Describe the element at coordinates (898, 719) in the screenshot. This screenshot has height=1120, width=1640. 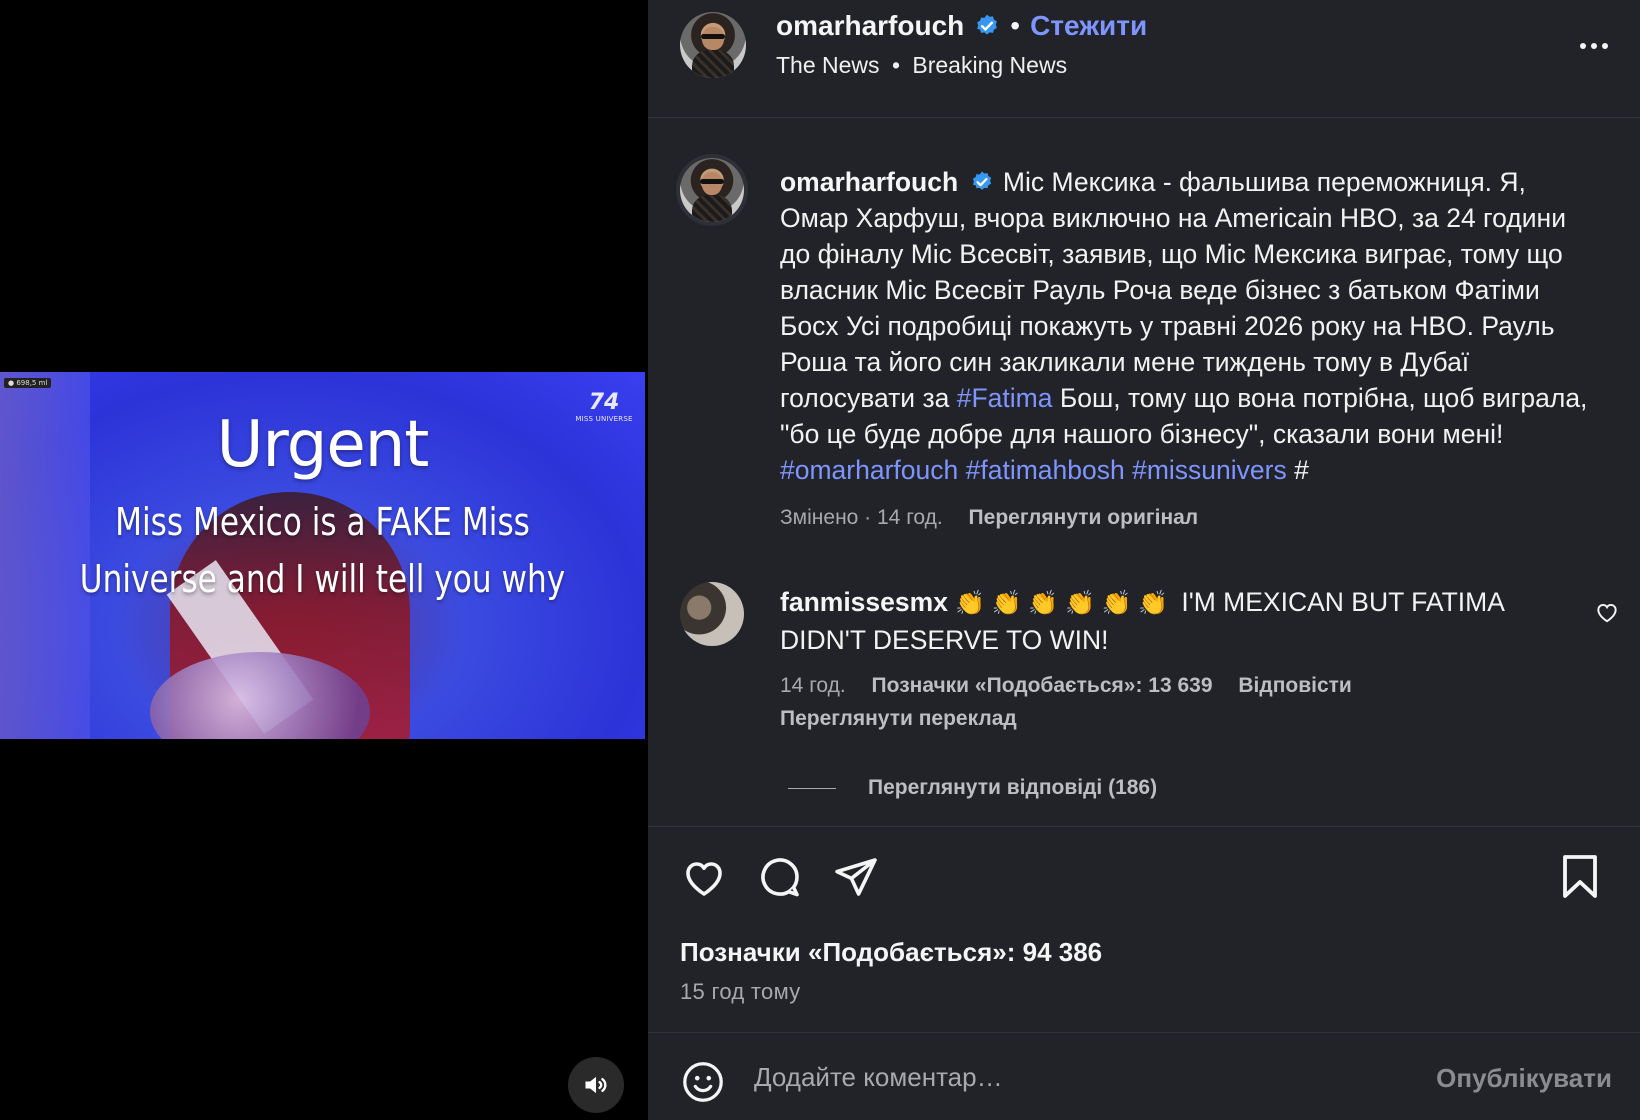
I see `view-translation-link: Переглянути переклад` at that location.